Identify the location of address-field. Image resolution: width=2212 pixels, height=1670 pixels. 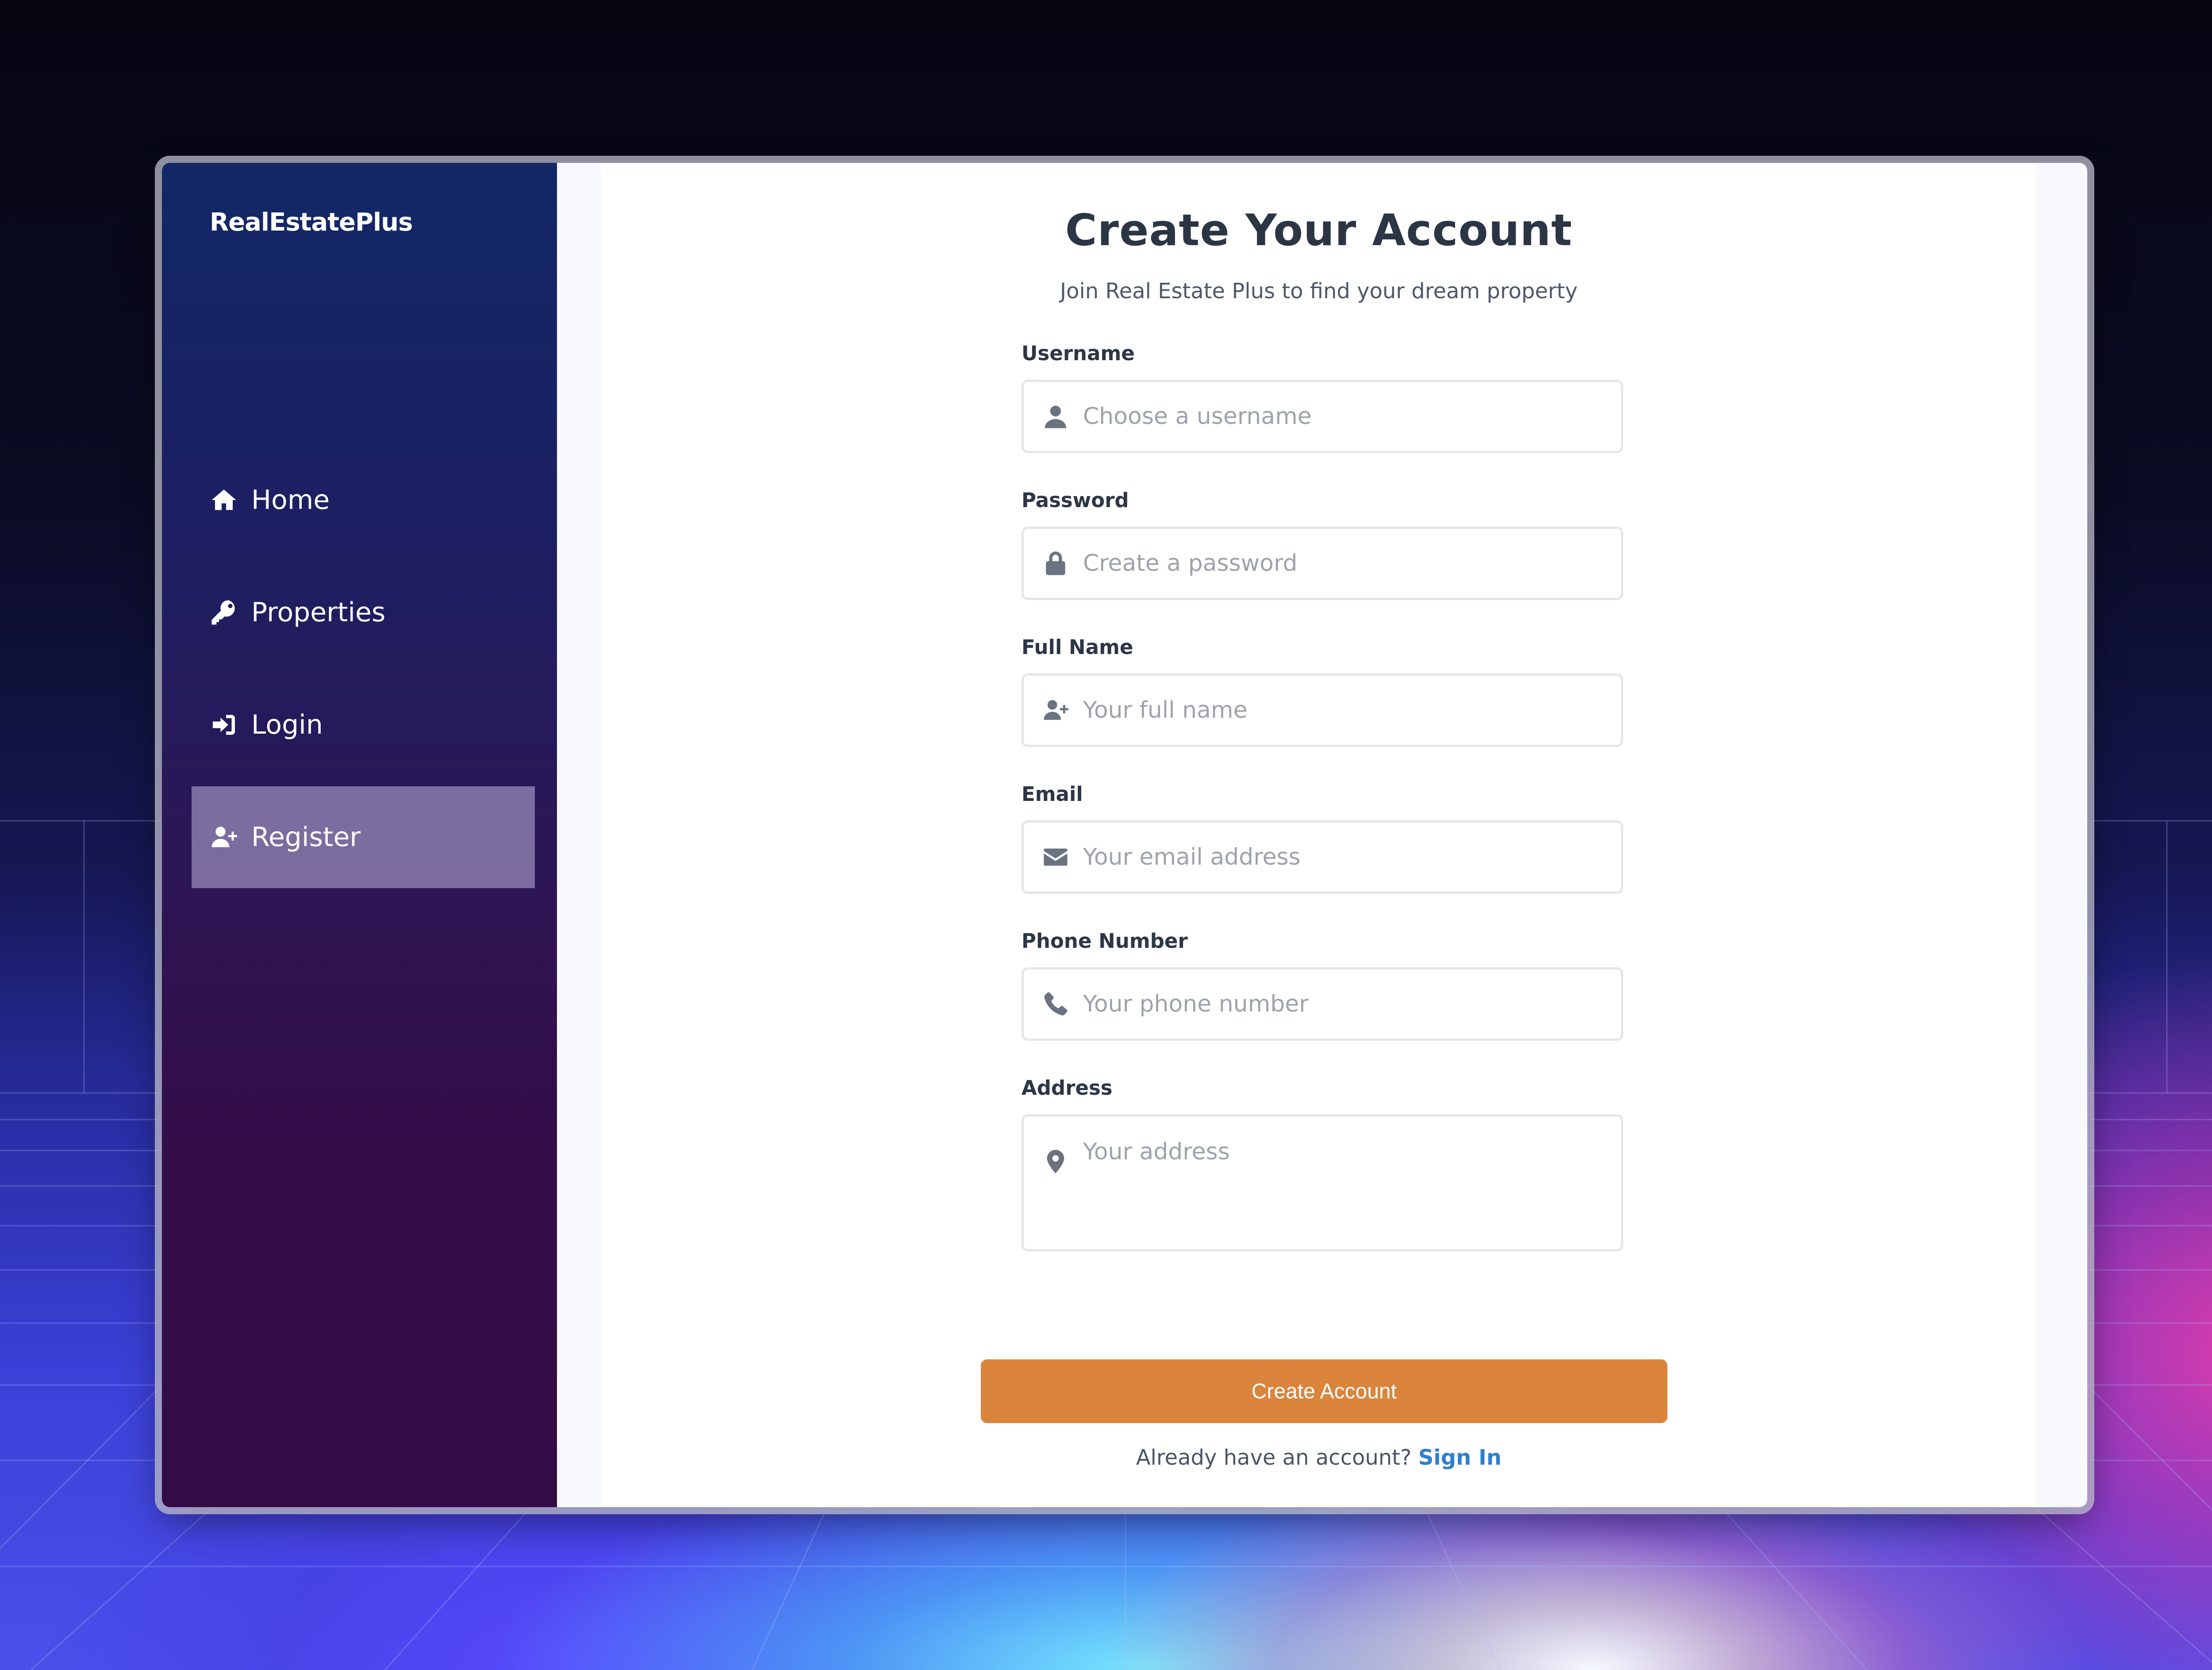
(1323, 1182).